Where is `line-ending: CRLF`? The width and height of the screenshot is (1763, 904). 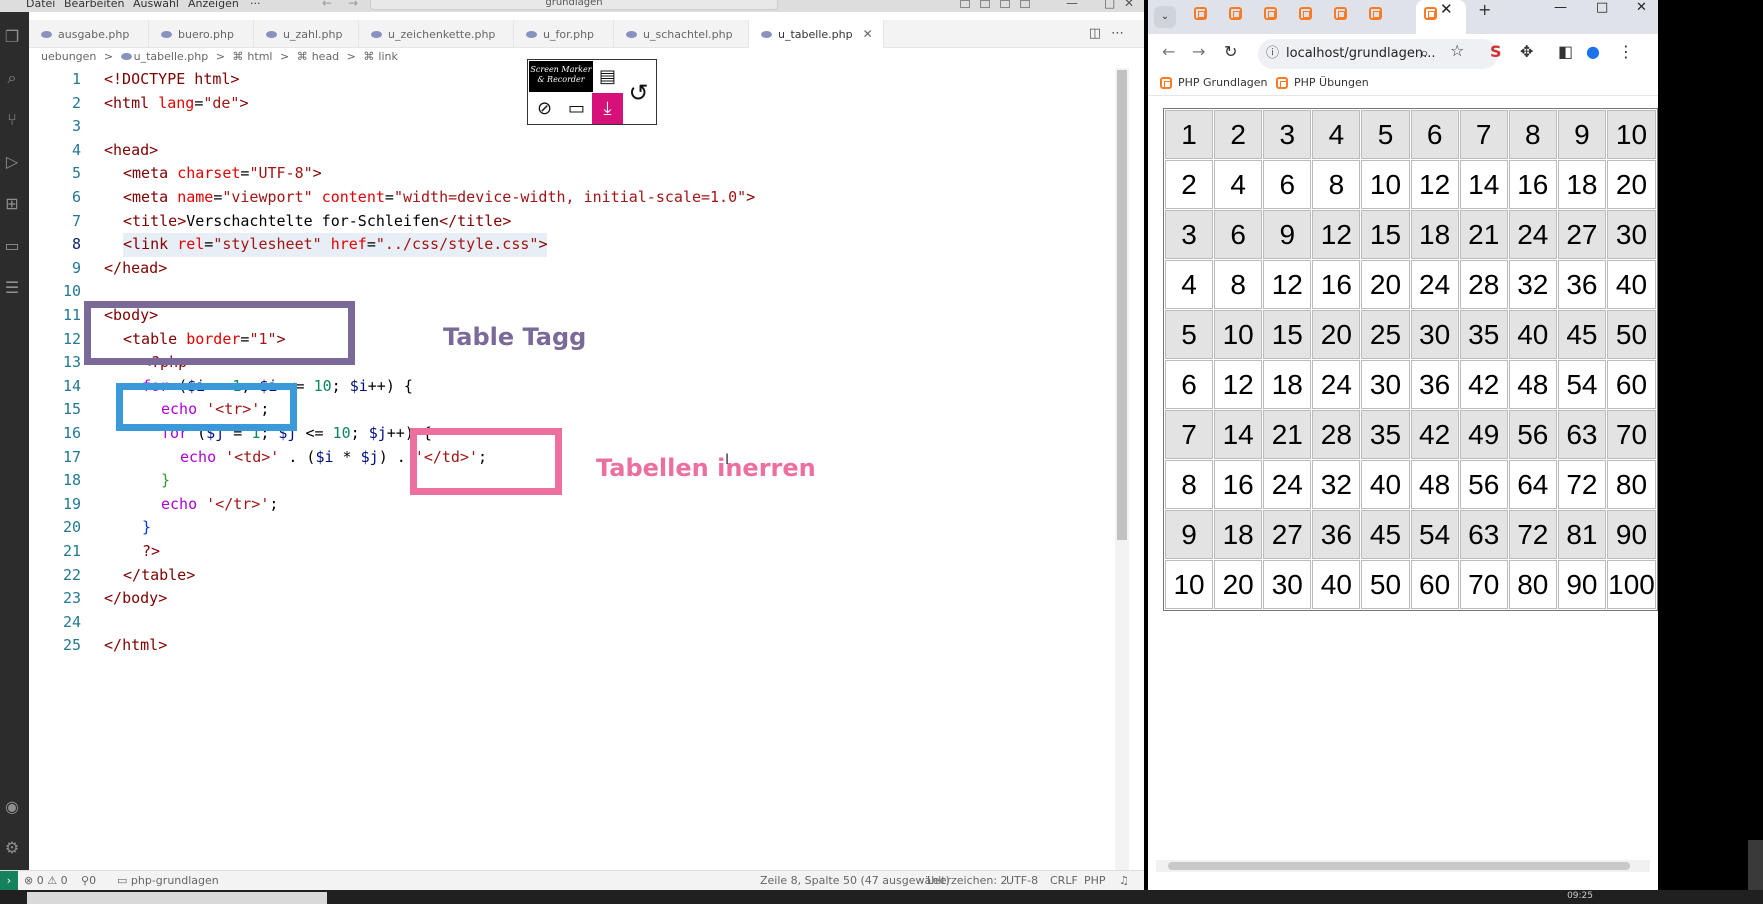
line-ending: CRLF is located at coordinates (1064, 880).